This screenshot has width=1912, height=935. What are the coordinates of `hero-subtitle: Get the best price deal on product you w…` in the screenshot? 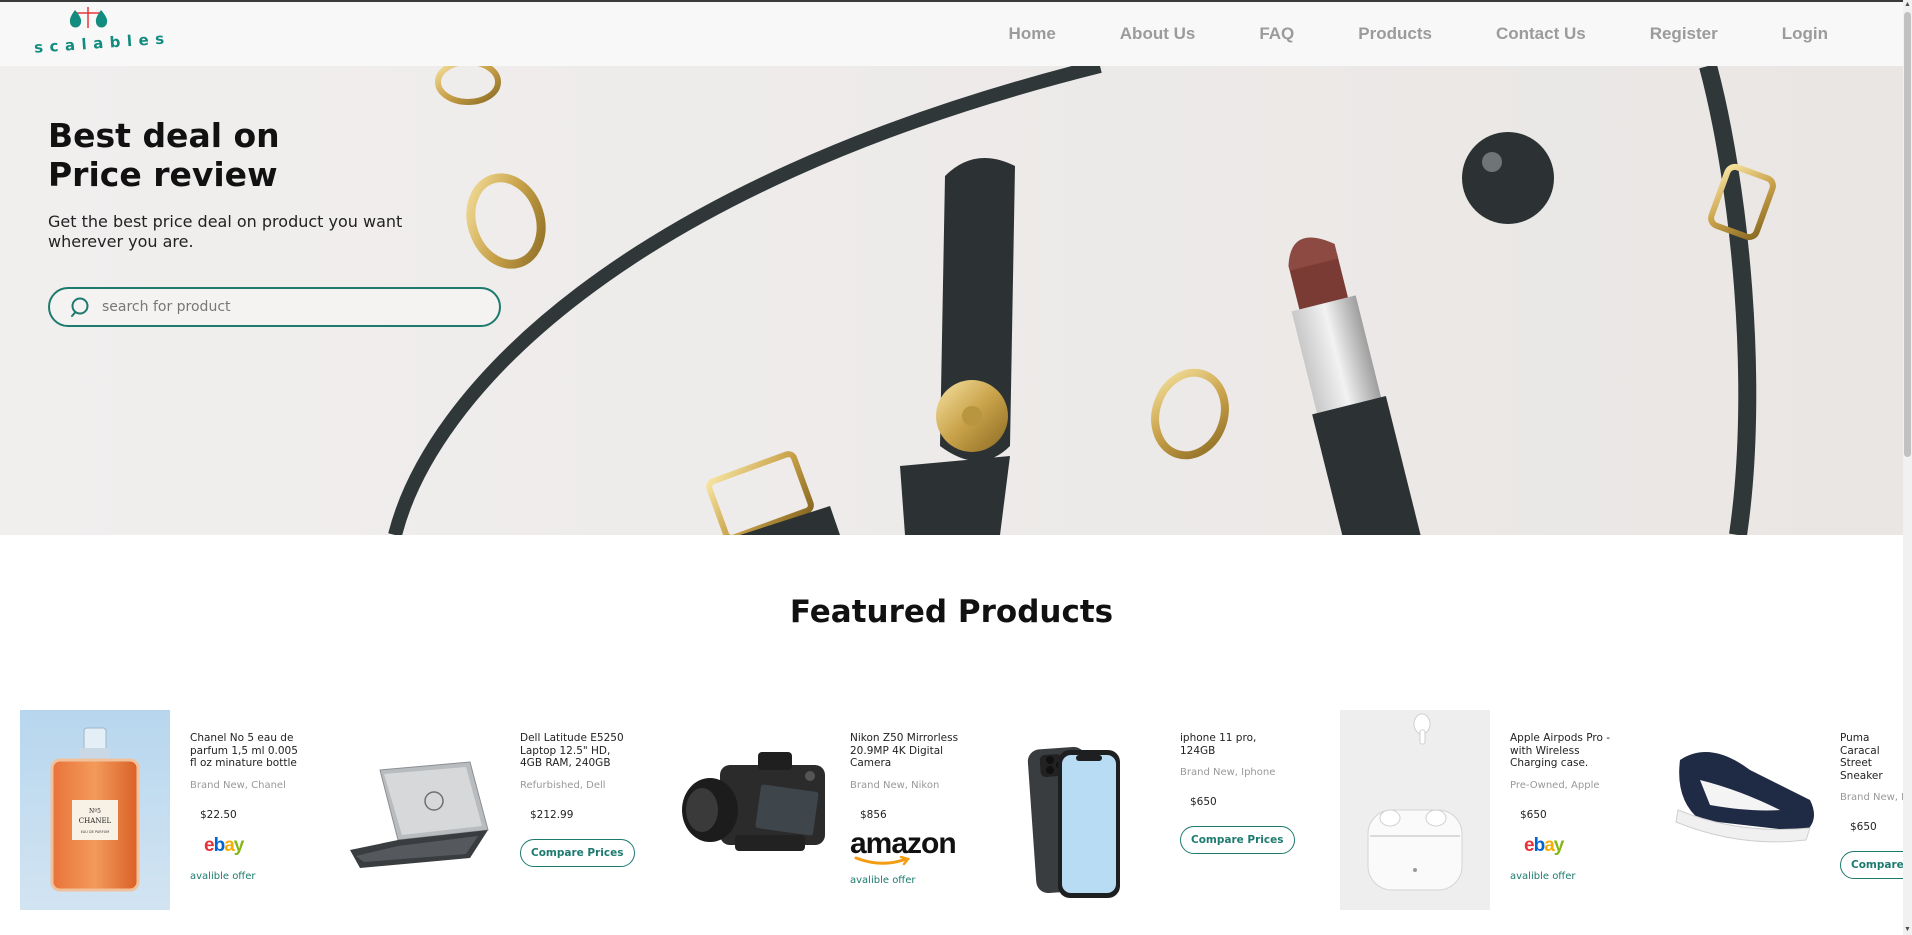 It's located at (225, 231).